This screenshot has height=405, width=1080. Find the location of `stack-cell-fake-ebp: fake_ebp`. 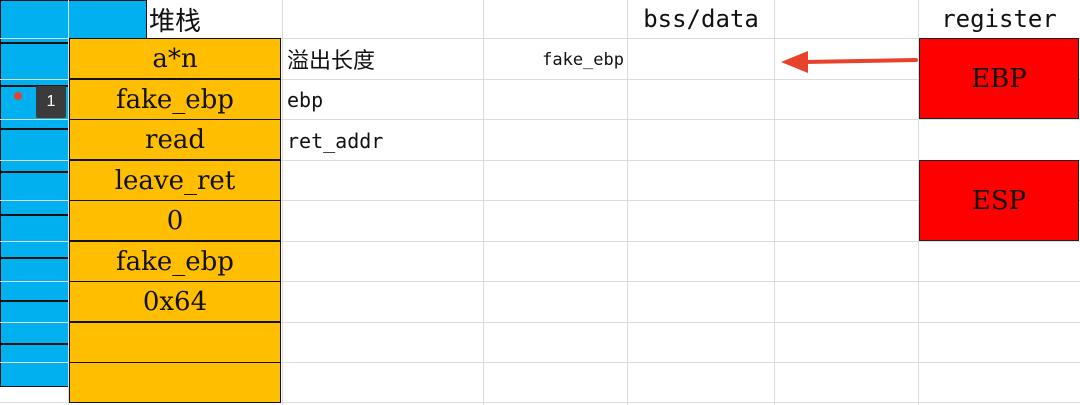

stack-cell-fake-ebp: fake_ebp is located at coordinates (175, 99).